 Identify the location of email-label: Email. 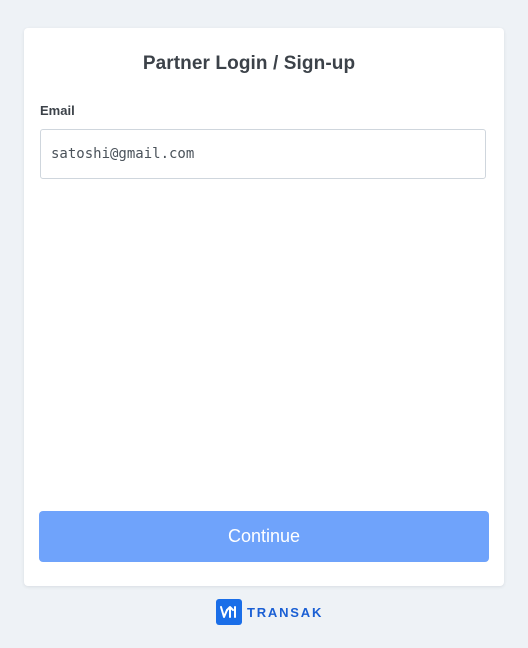
(57, 110).